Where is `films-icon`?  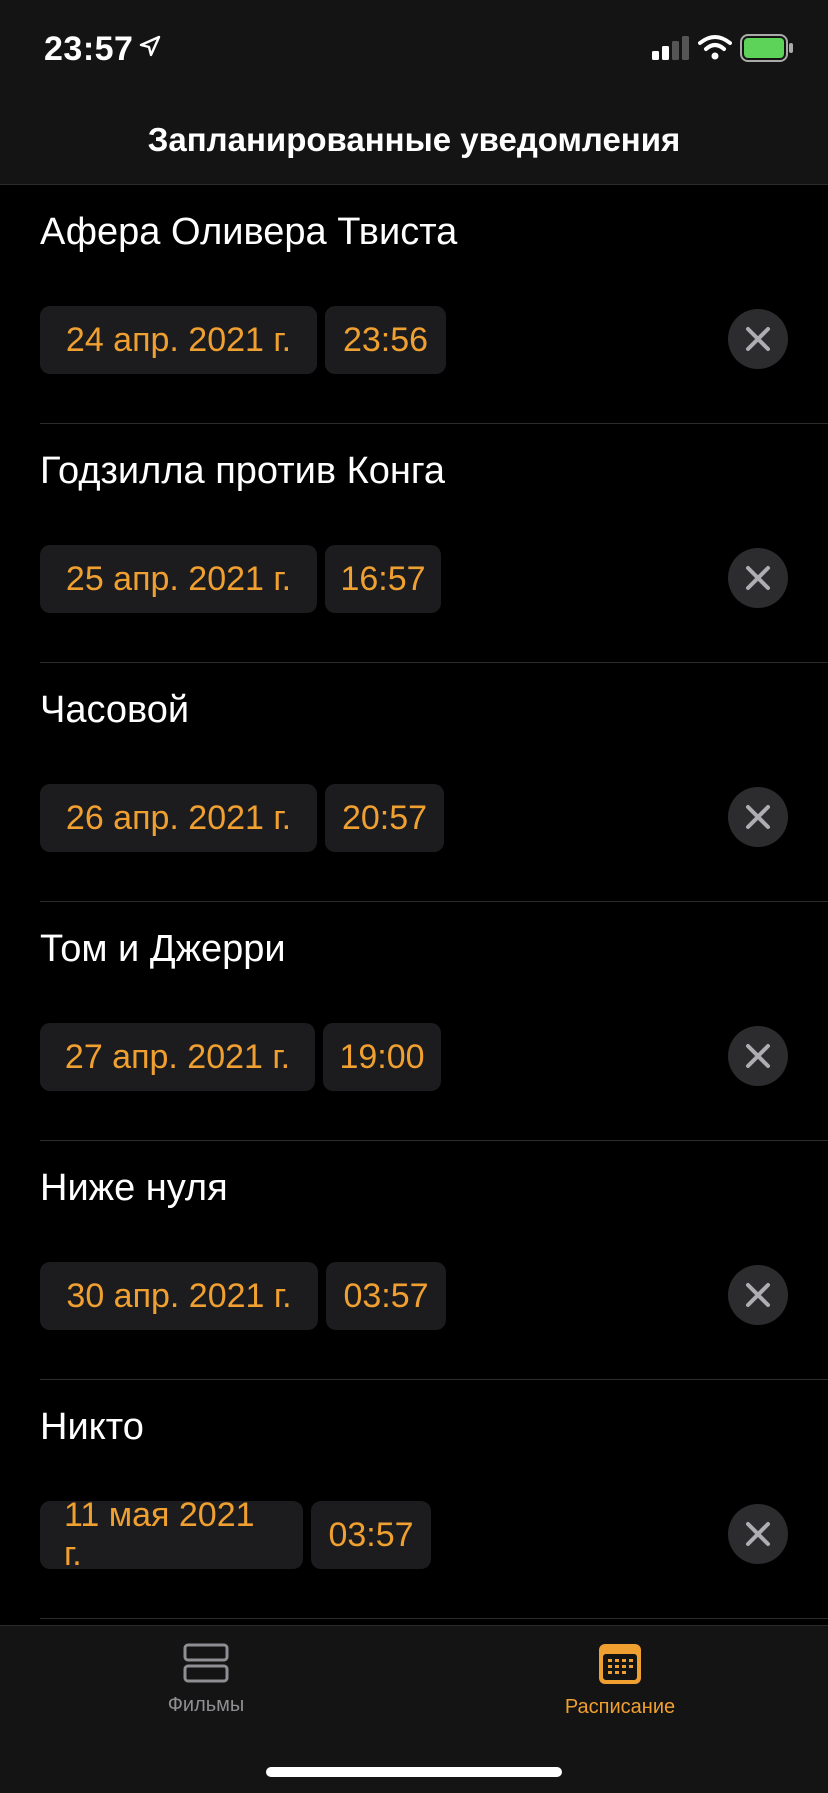
films-icon is located at coordinates (206, 1663).